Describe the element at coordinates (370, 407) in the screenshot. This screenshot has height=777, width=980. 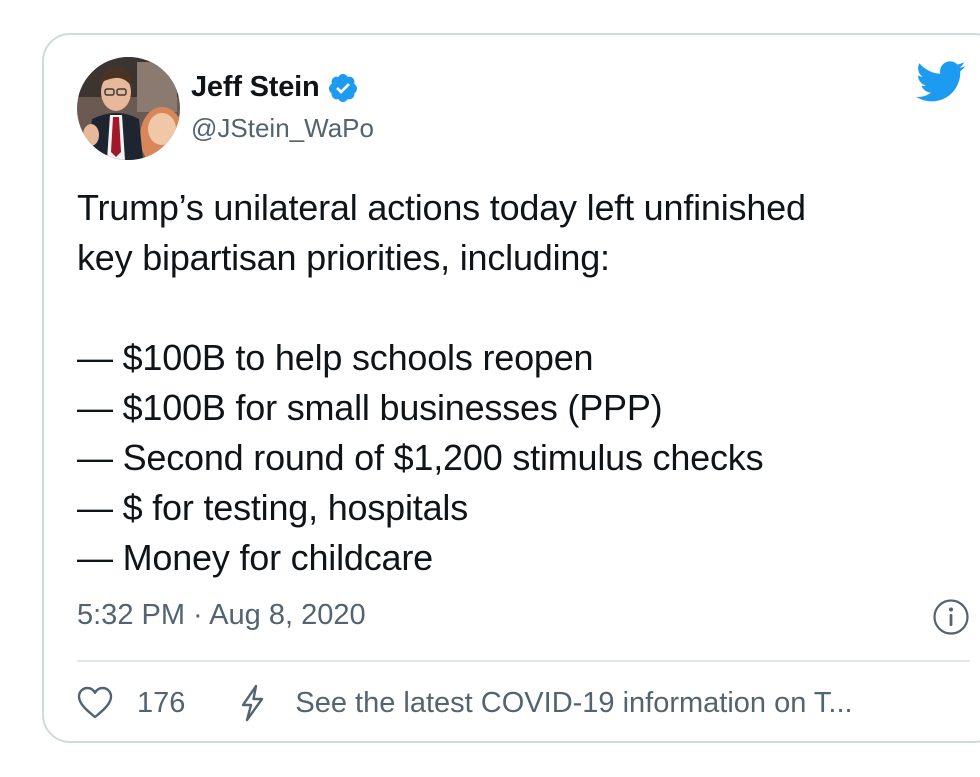
I see `tweet-line: — $100B for small businesses (PPP)` at that location.